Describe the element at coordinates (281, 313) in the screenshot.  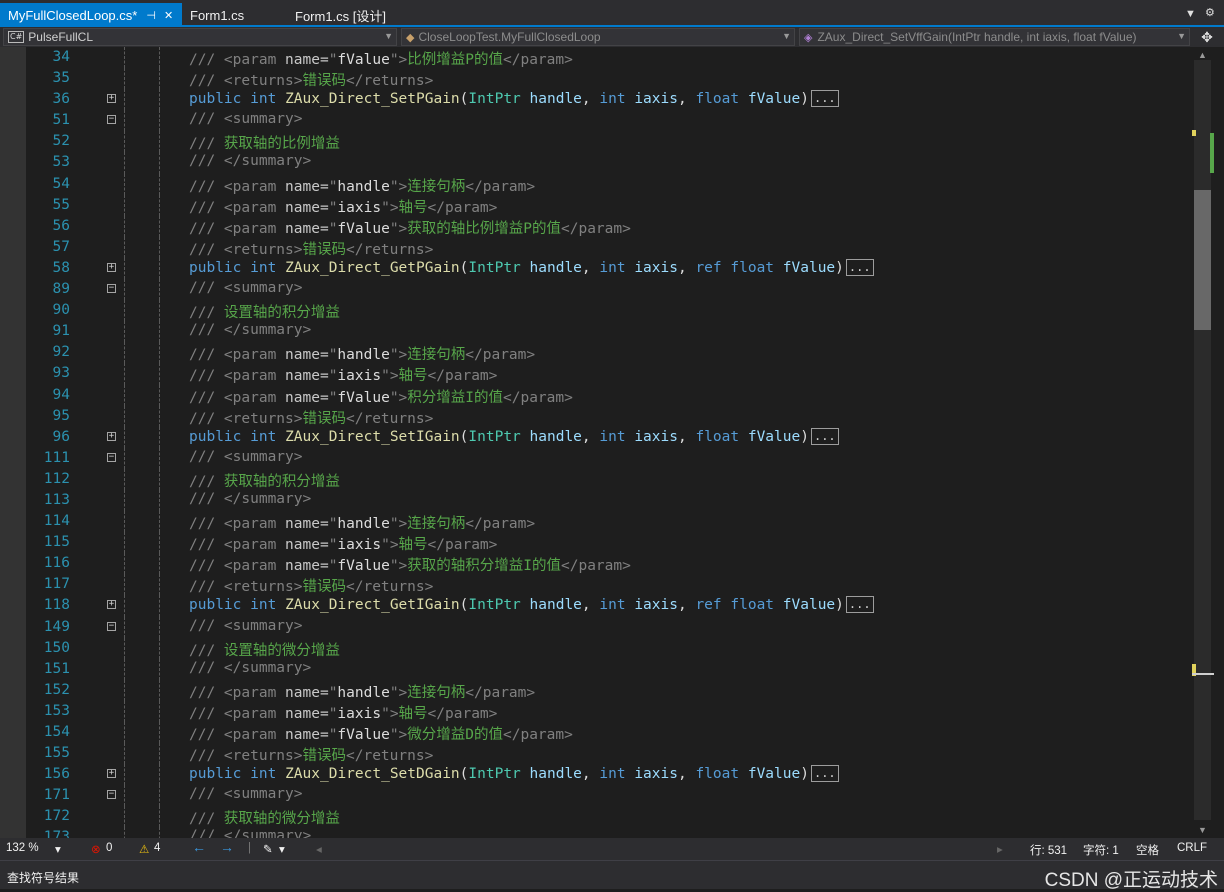
I see `comment-text: 设置轴的积分增益` at that location.